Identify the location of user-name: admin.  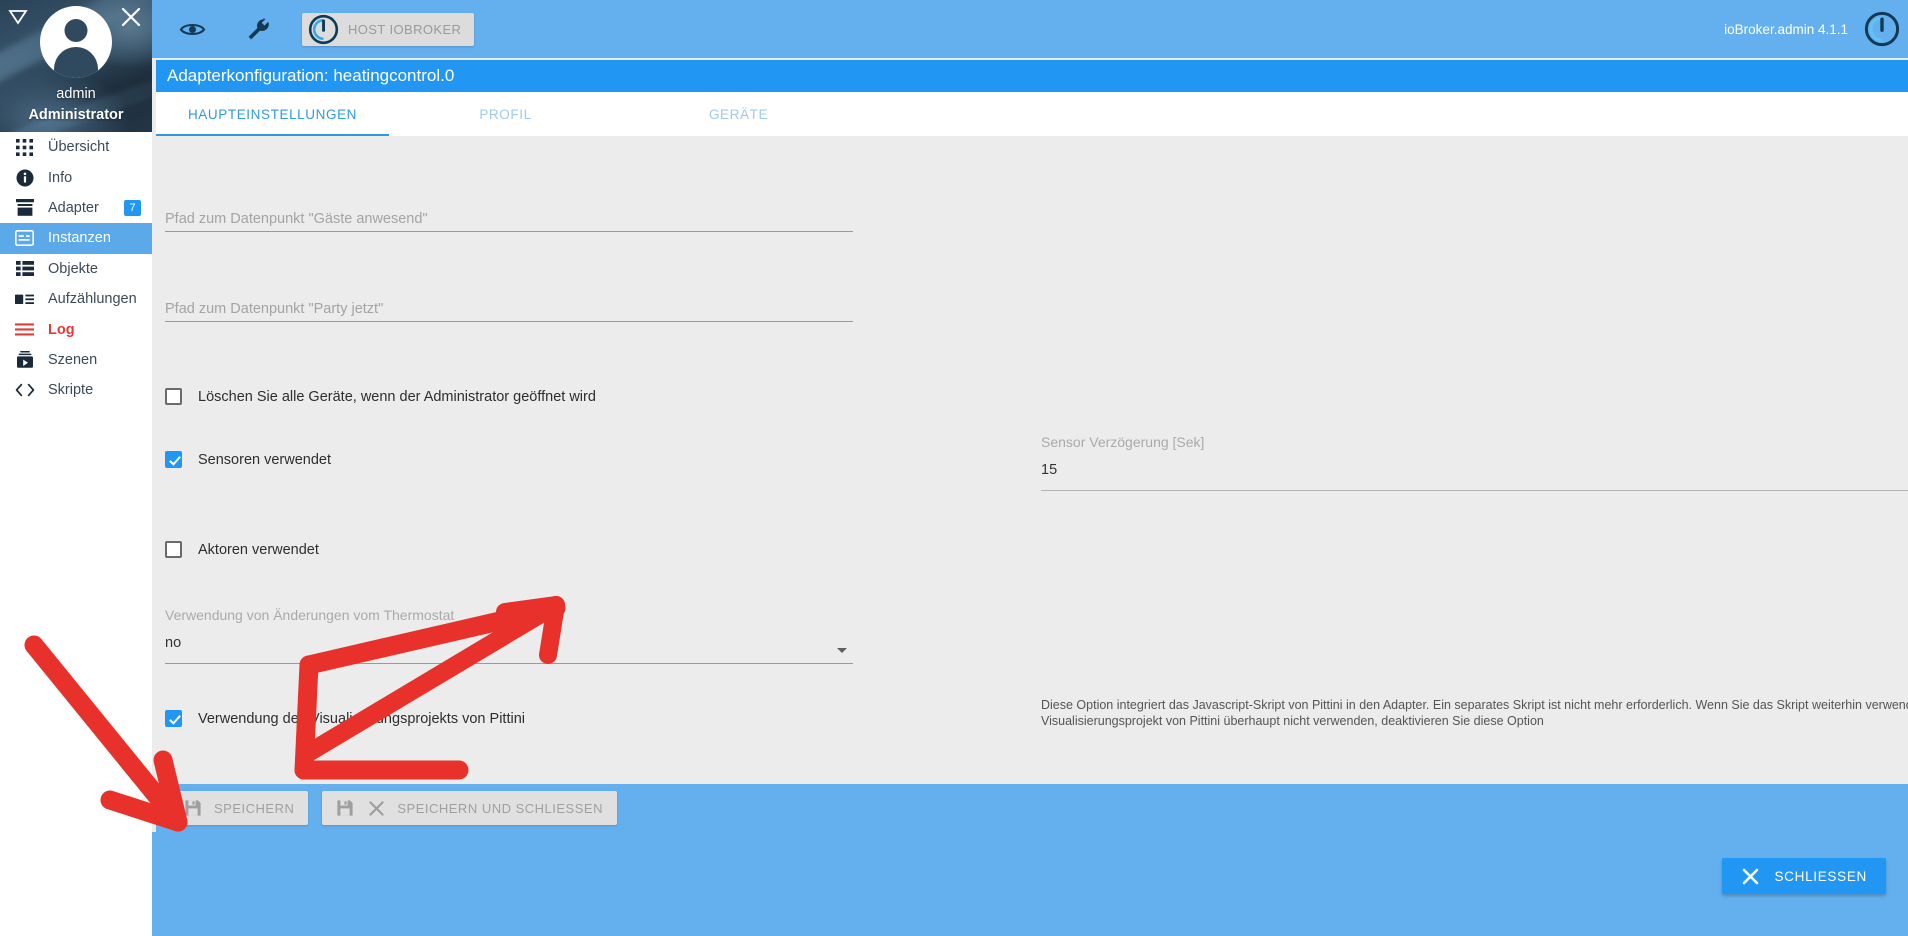
(76, 94).